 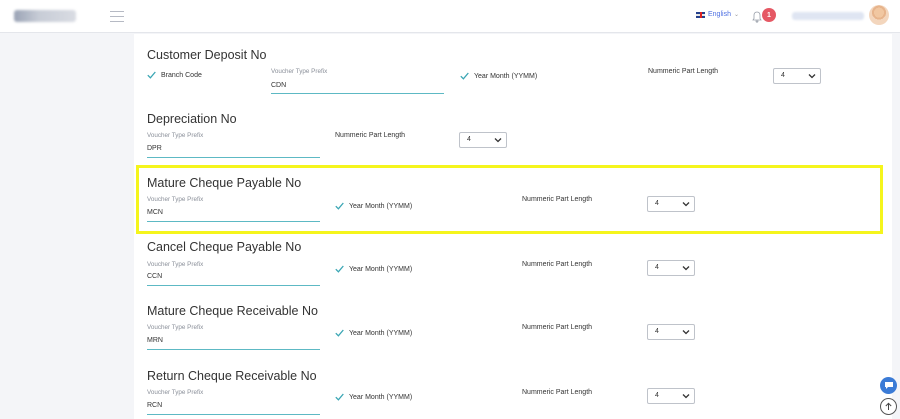 I want to click on checkbox-label: Branch Code, so click(x=181, y=75).